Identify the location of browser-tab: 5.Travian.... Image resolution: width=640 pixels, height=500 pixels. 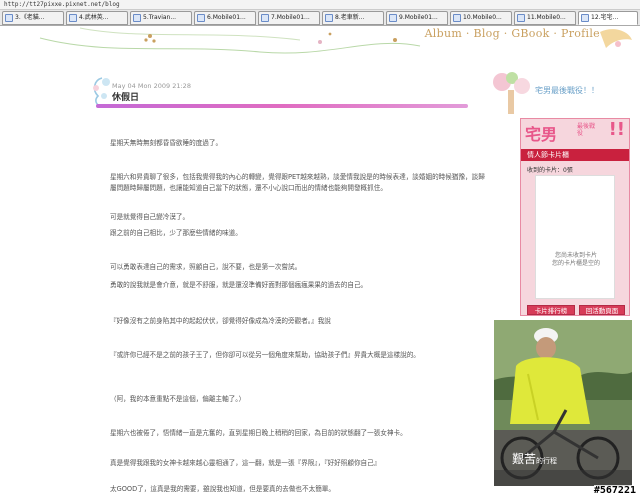
(161, 18).